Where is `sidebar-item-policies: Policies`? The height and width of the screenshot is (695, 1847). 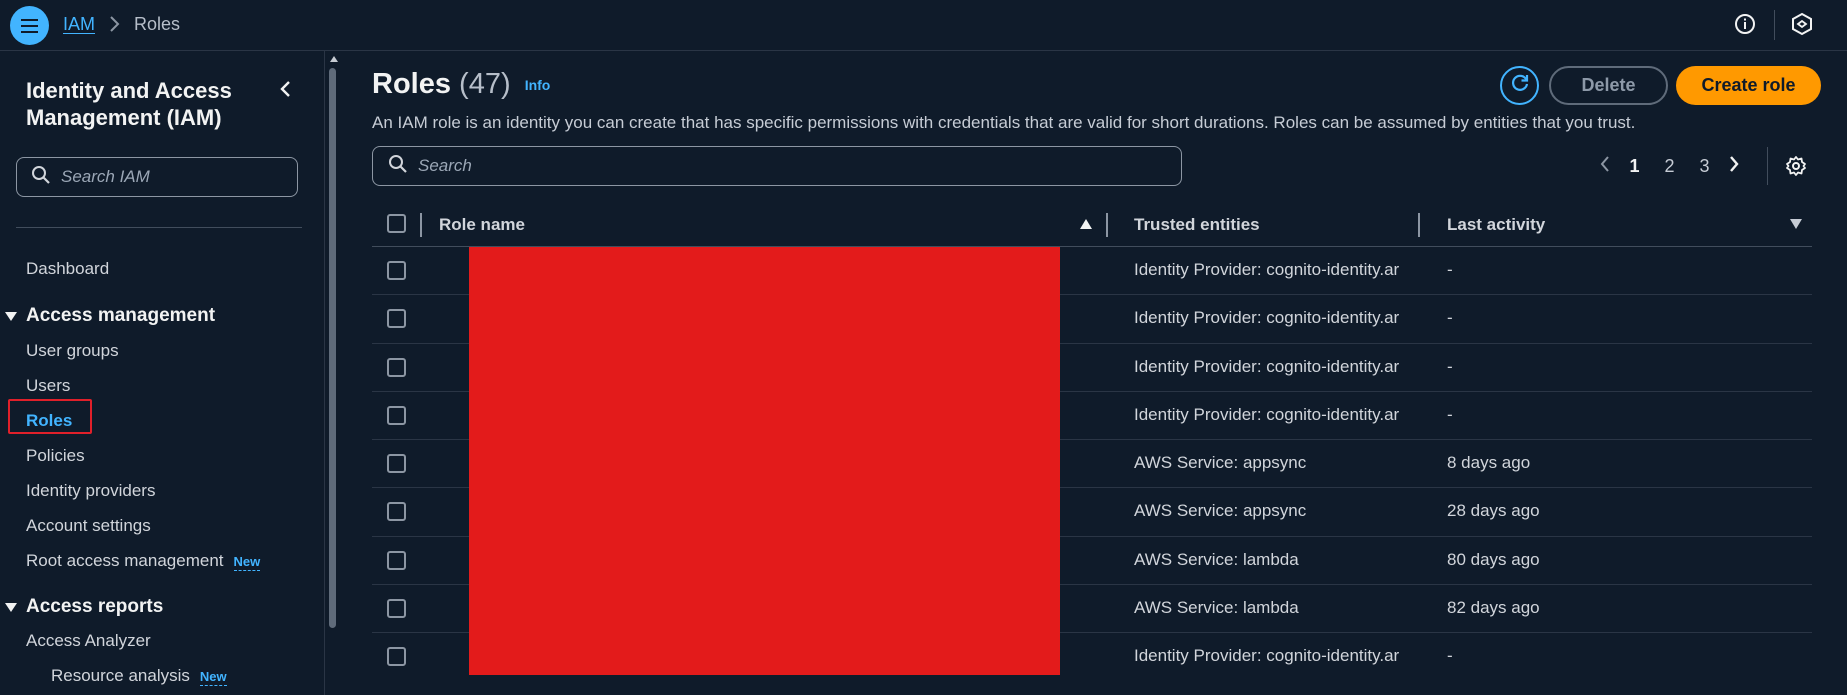
sidebar-item-policies: Policies is located at coordinates (55, 456).